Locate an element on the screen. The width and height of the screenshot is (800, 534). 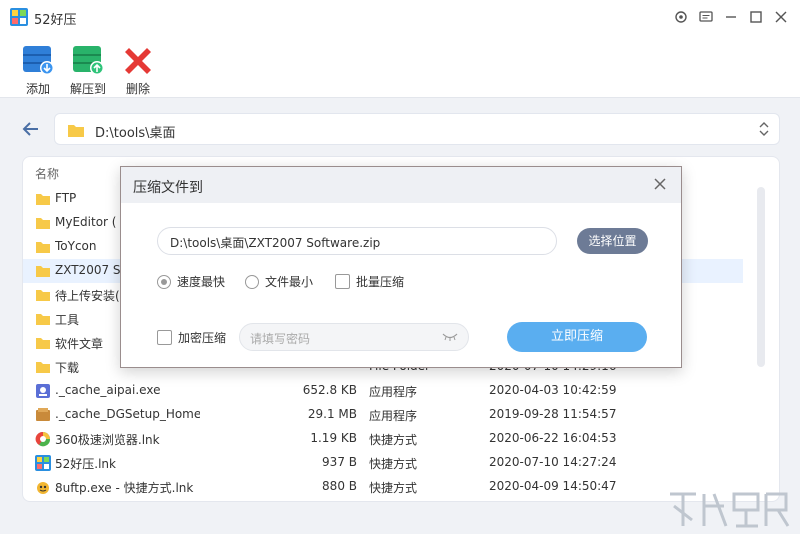
file-name: ._cache_DGSetup_Home_I is located at coordinates (127, 414).